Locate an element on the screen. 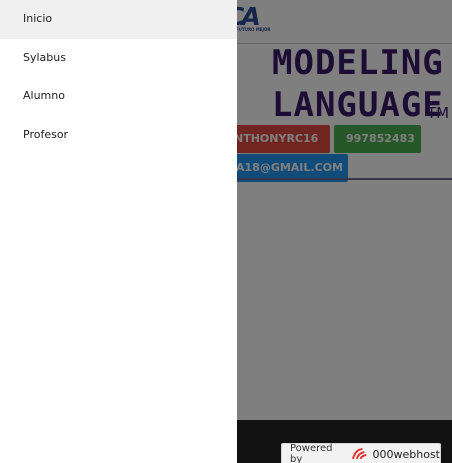 The width and height of the screenshot is (452, 463). powered-by-label: Powered by is located at coordinates (311, 453).